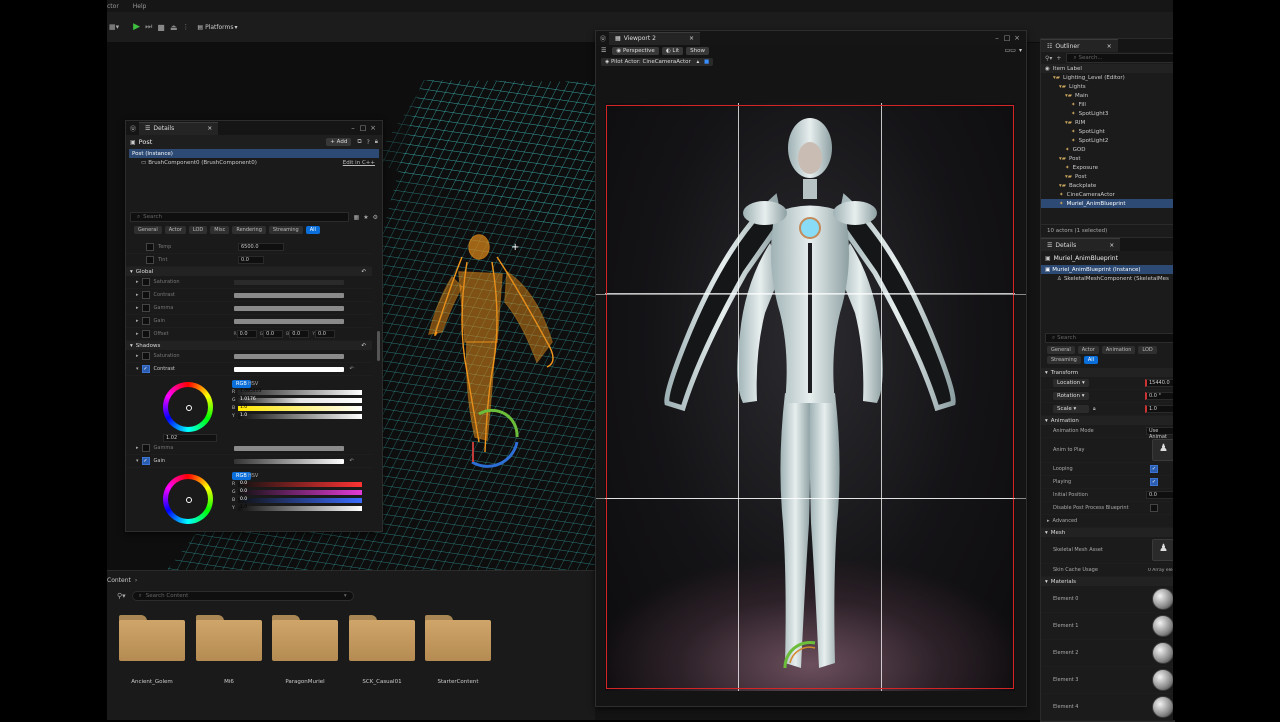  Describe the element at coordinates (1107, 86) in the screenshot. I see `outliner-item: ▾▰ Lights` at that location.